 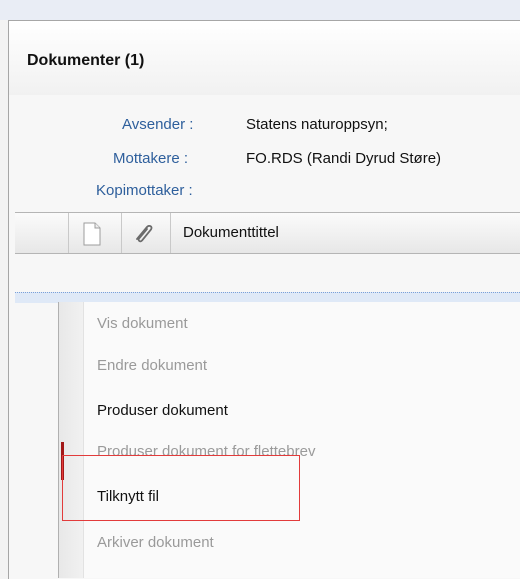 What do you see at coordinates (264, 58) in the screenshot?
I see `panel-header: Dokumenter (1)` at bounding box center [264, 58].